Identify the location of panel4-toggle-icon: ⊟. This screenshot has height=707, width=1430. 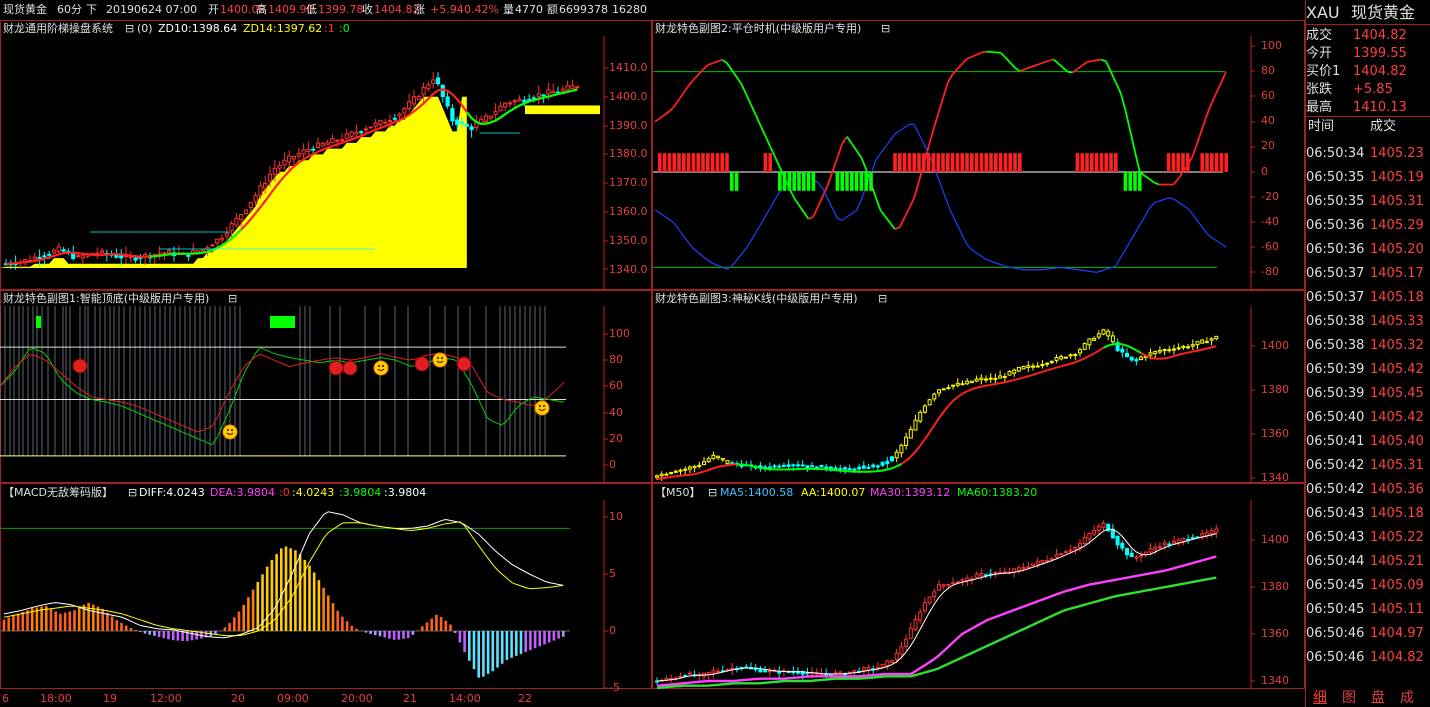
(882, 299).